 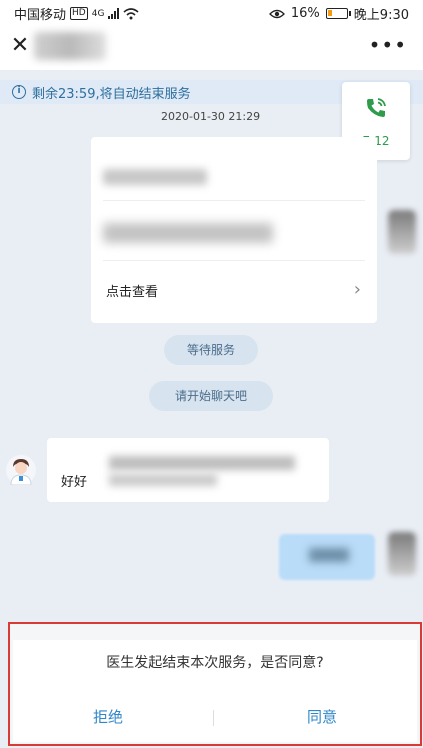 I want to click on network-label: 4G, so click(x=98, y=13).